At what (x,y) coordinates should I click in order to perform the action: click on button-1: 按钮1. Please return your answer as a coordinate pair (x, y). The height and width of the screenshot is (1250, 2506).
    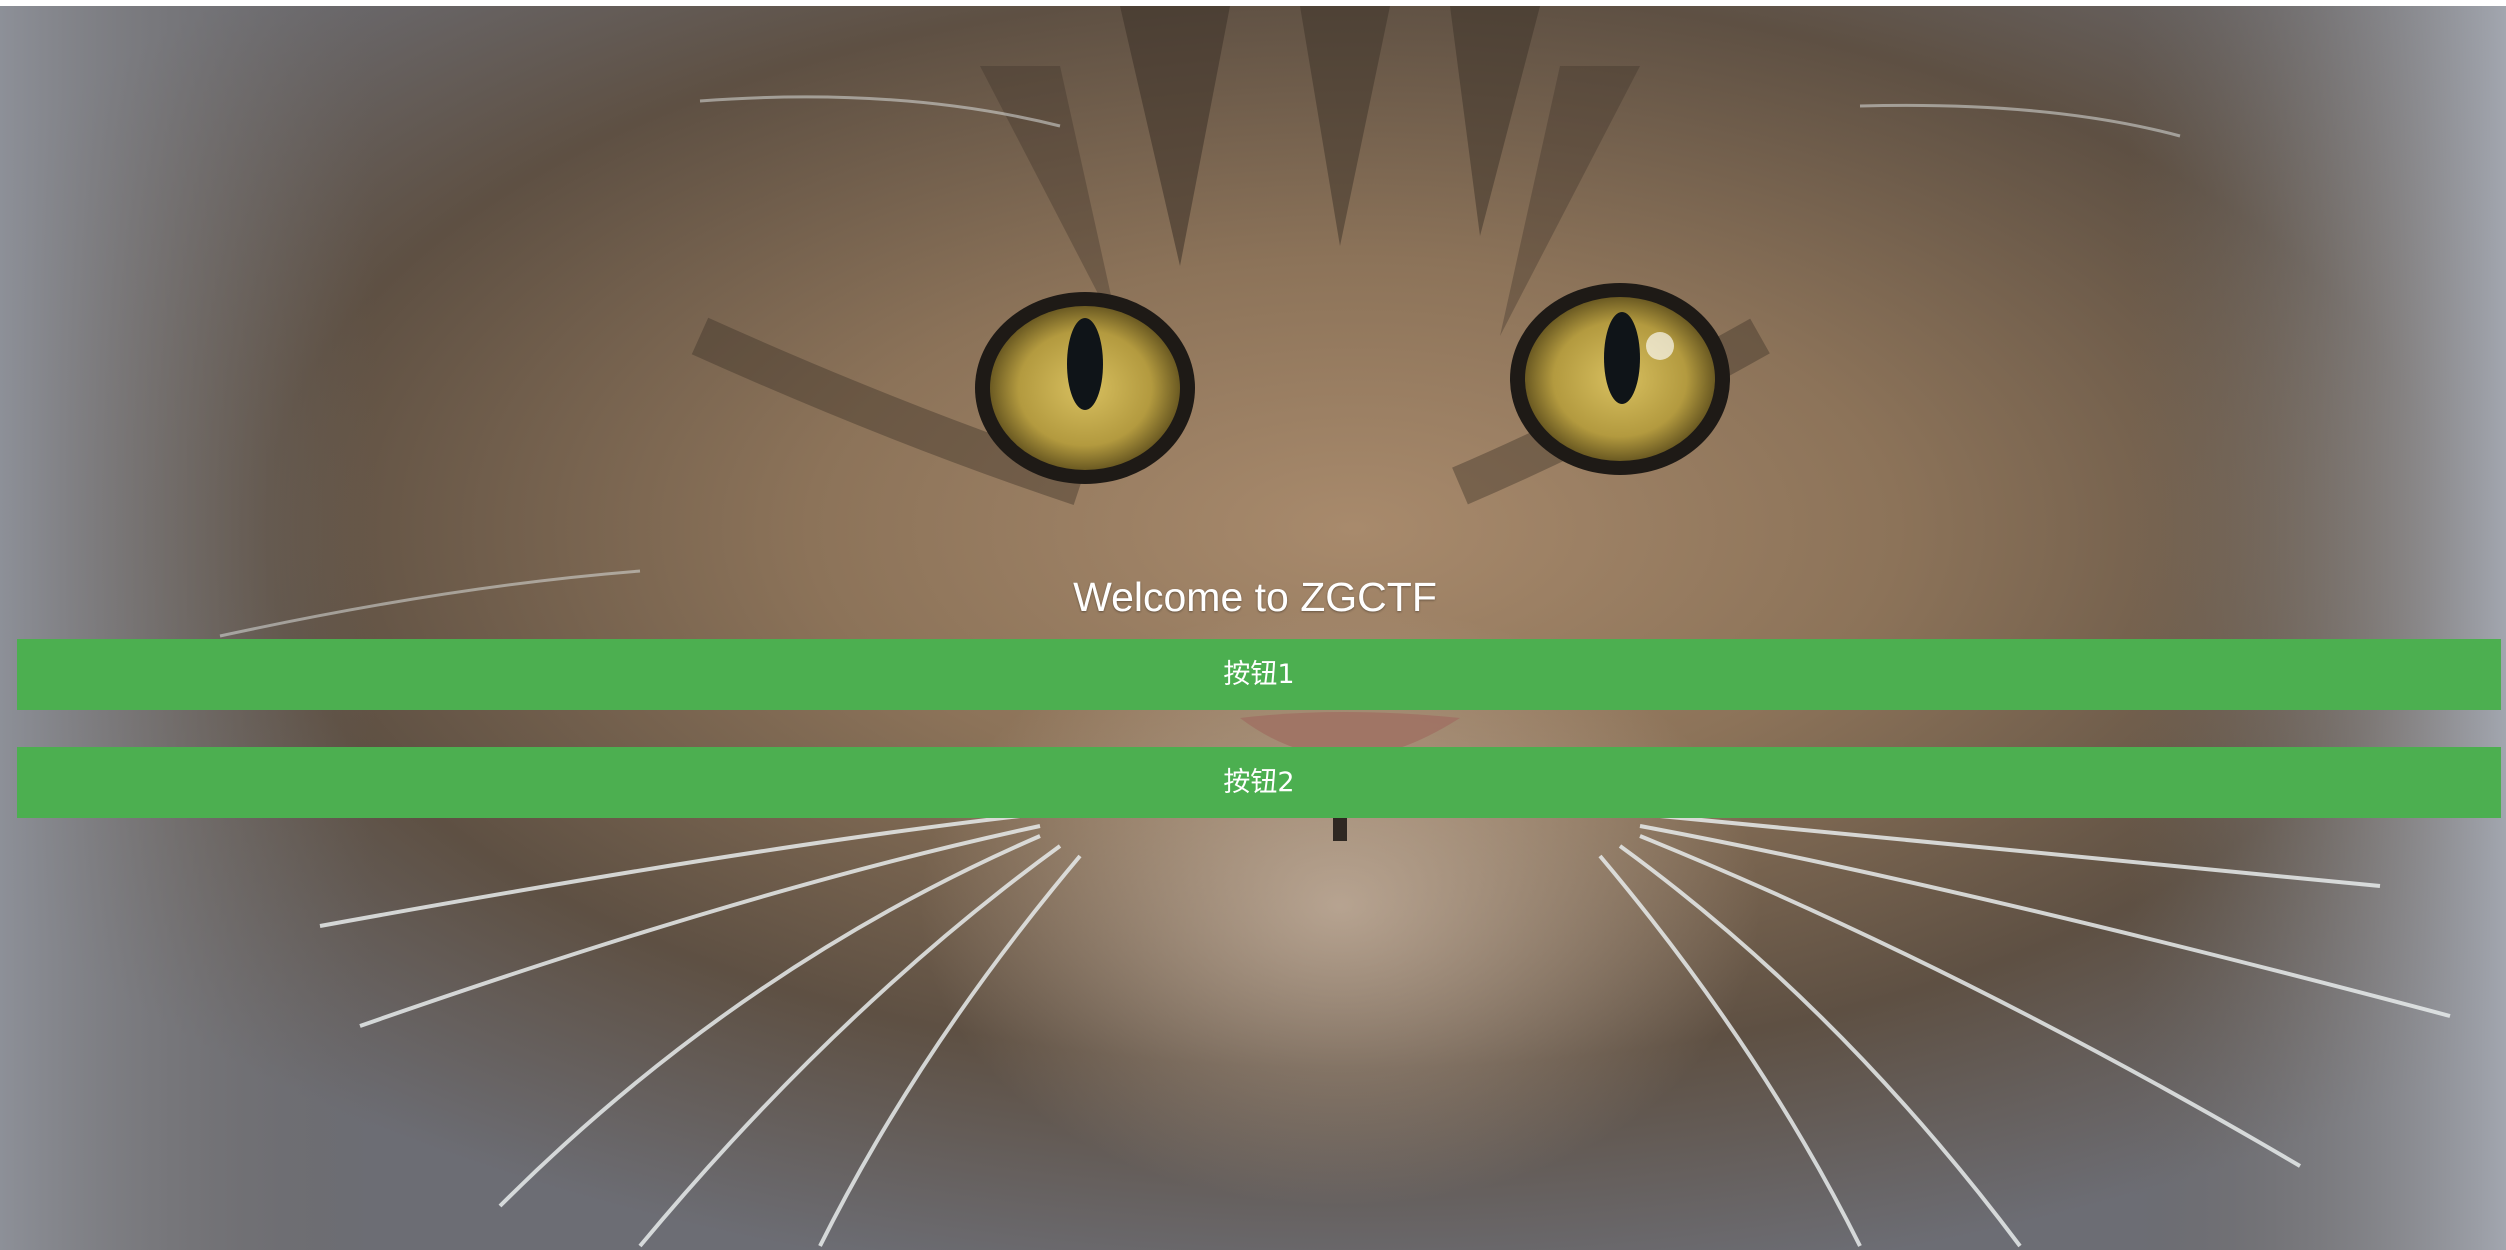
    Looking at the image, I should click on (1259, 674).